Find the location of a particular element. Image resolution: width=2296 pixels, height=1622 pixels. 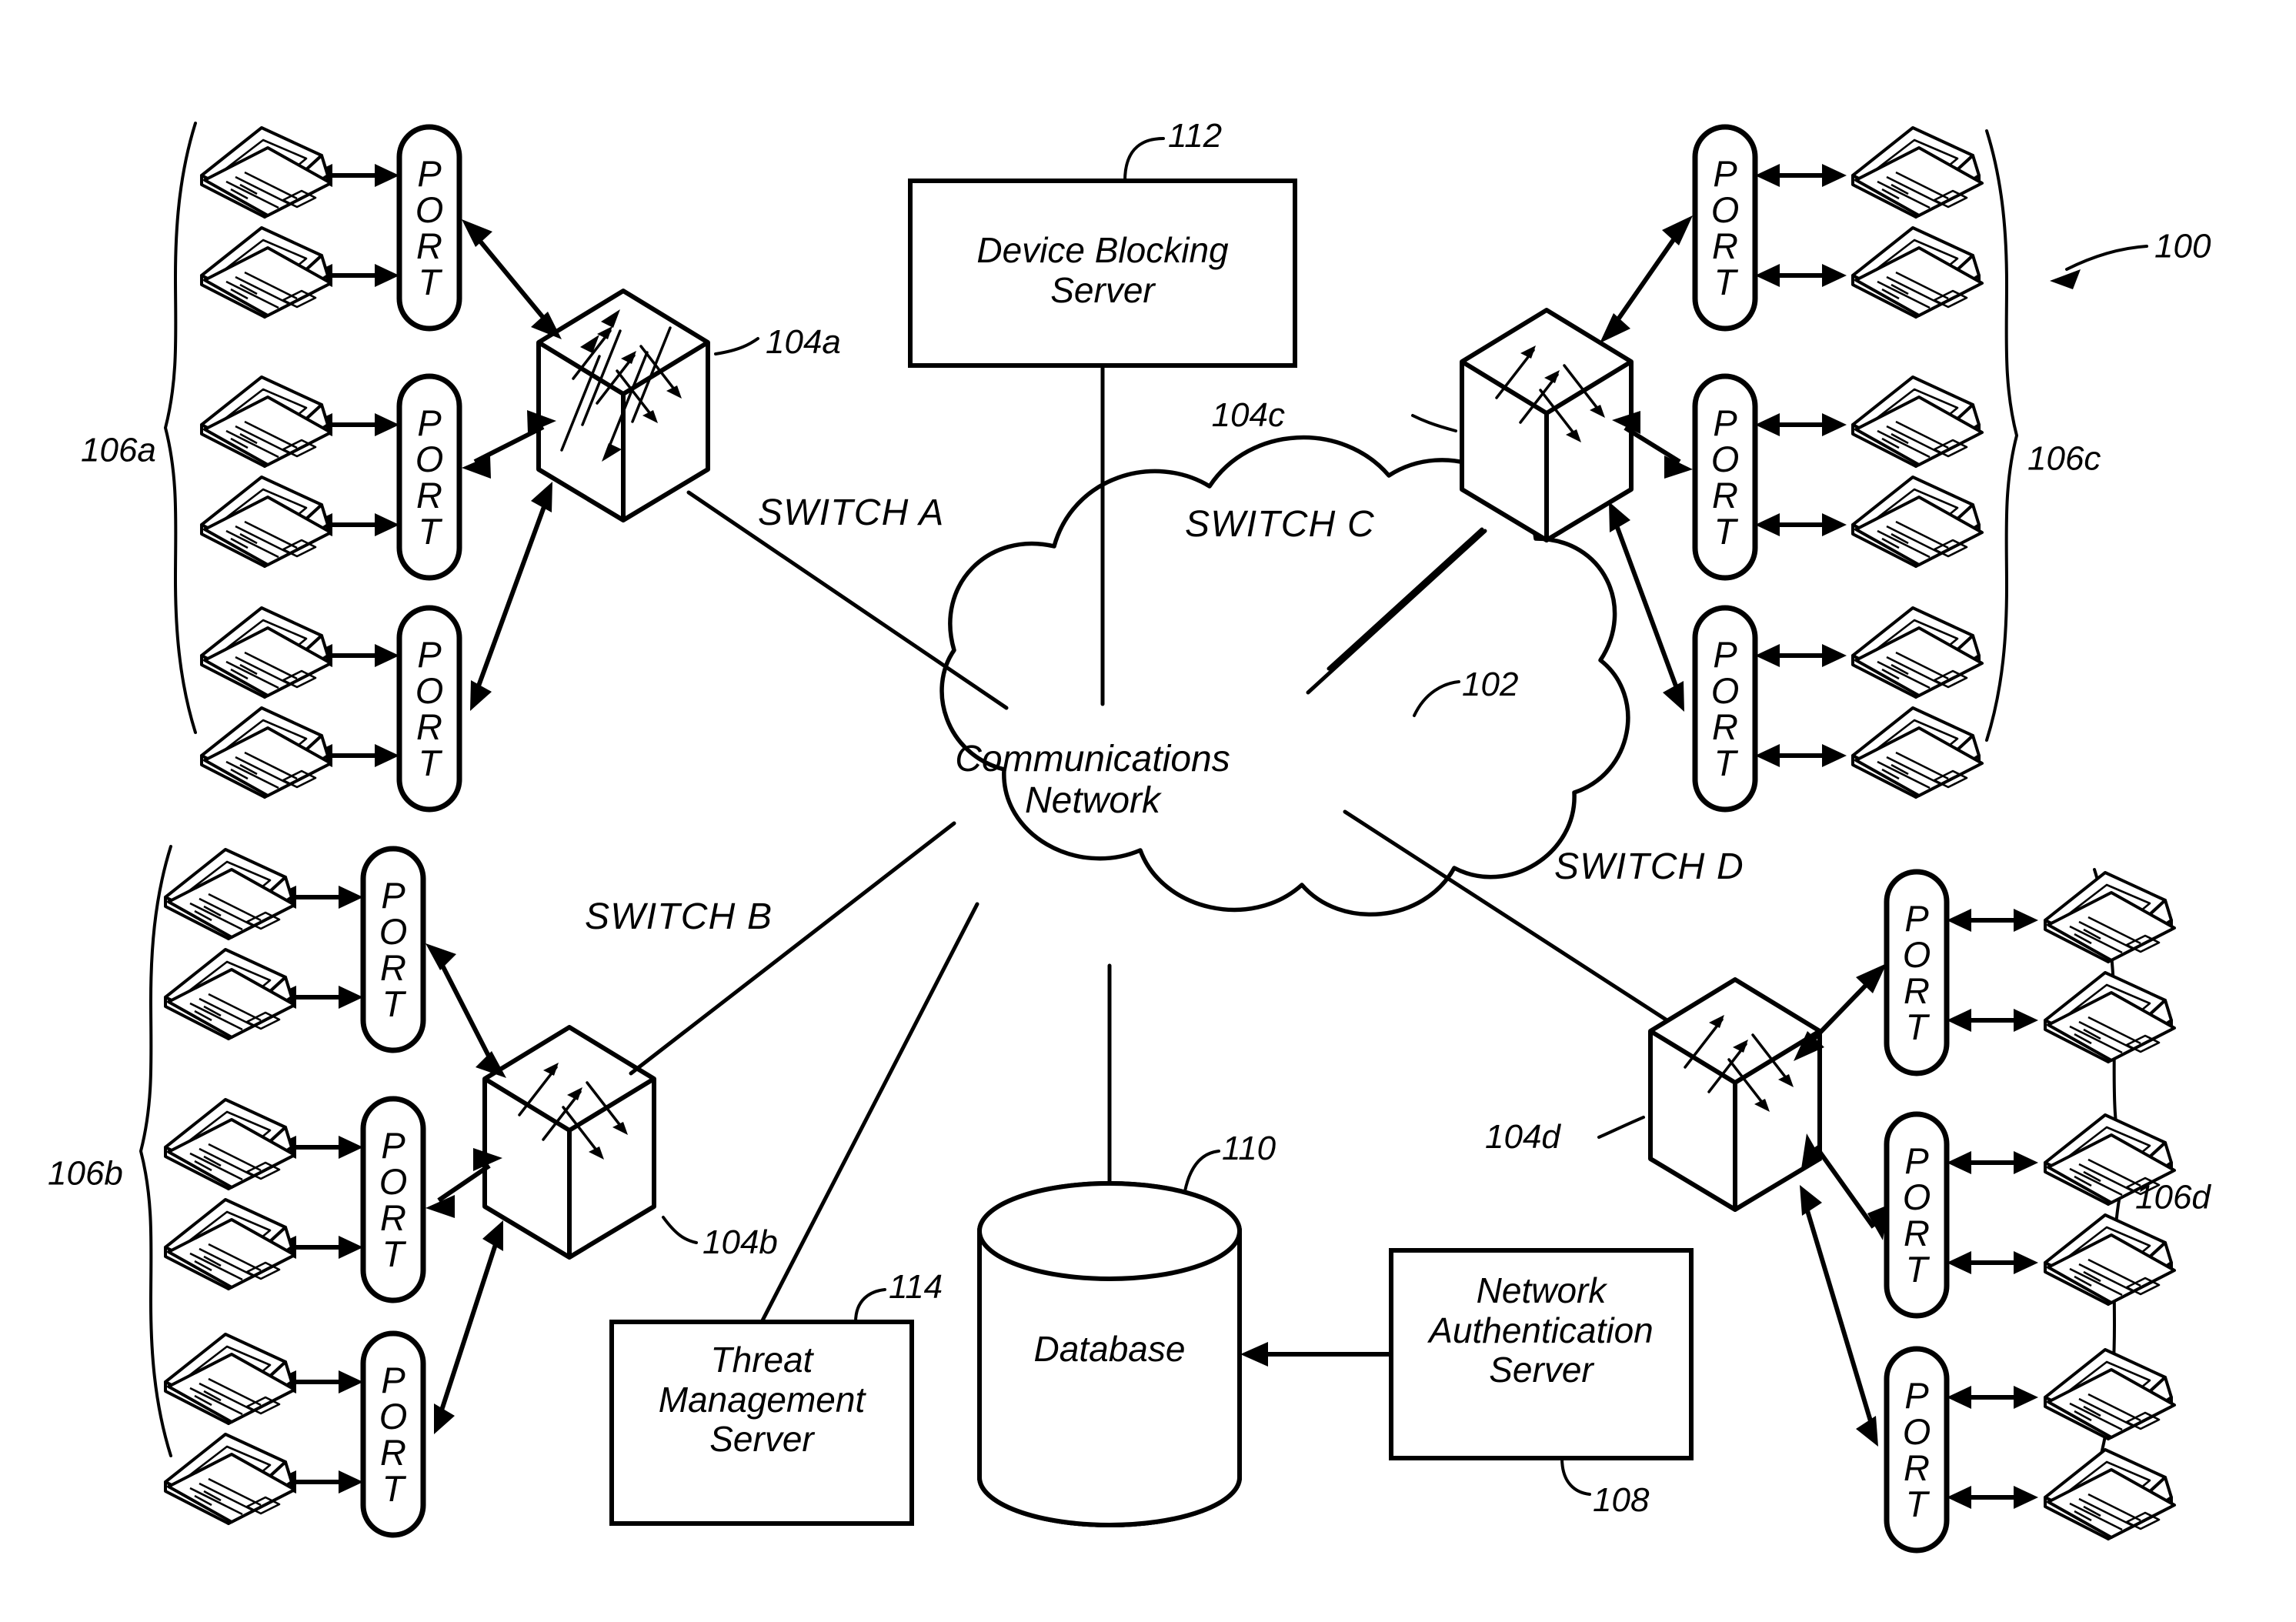

port-label-d1: PORT is located at coordinates (1916, 972).